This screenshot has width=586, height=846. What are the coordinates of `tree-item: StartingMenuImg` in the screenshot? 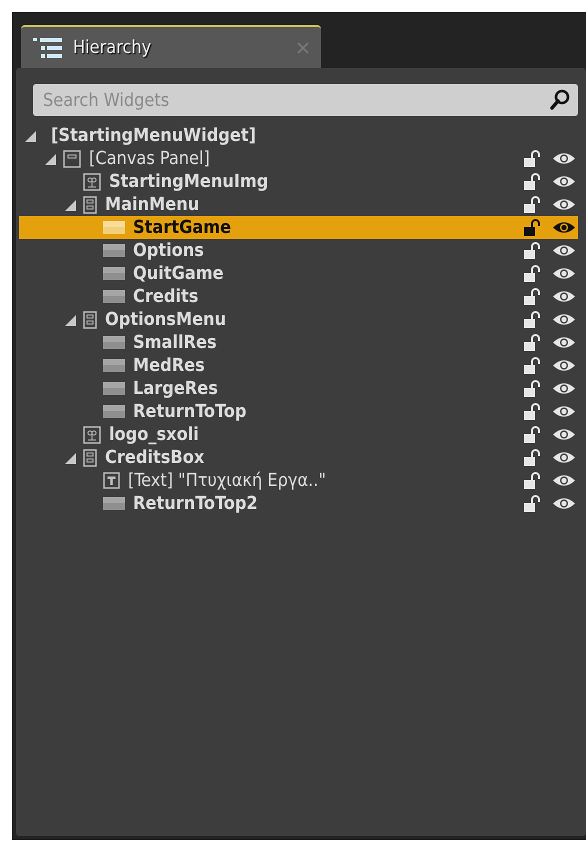 It's located at (298, 181).